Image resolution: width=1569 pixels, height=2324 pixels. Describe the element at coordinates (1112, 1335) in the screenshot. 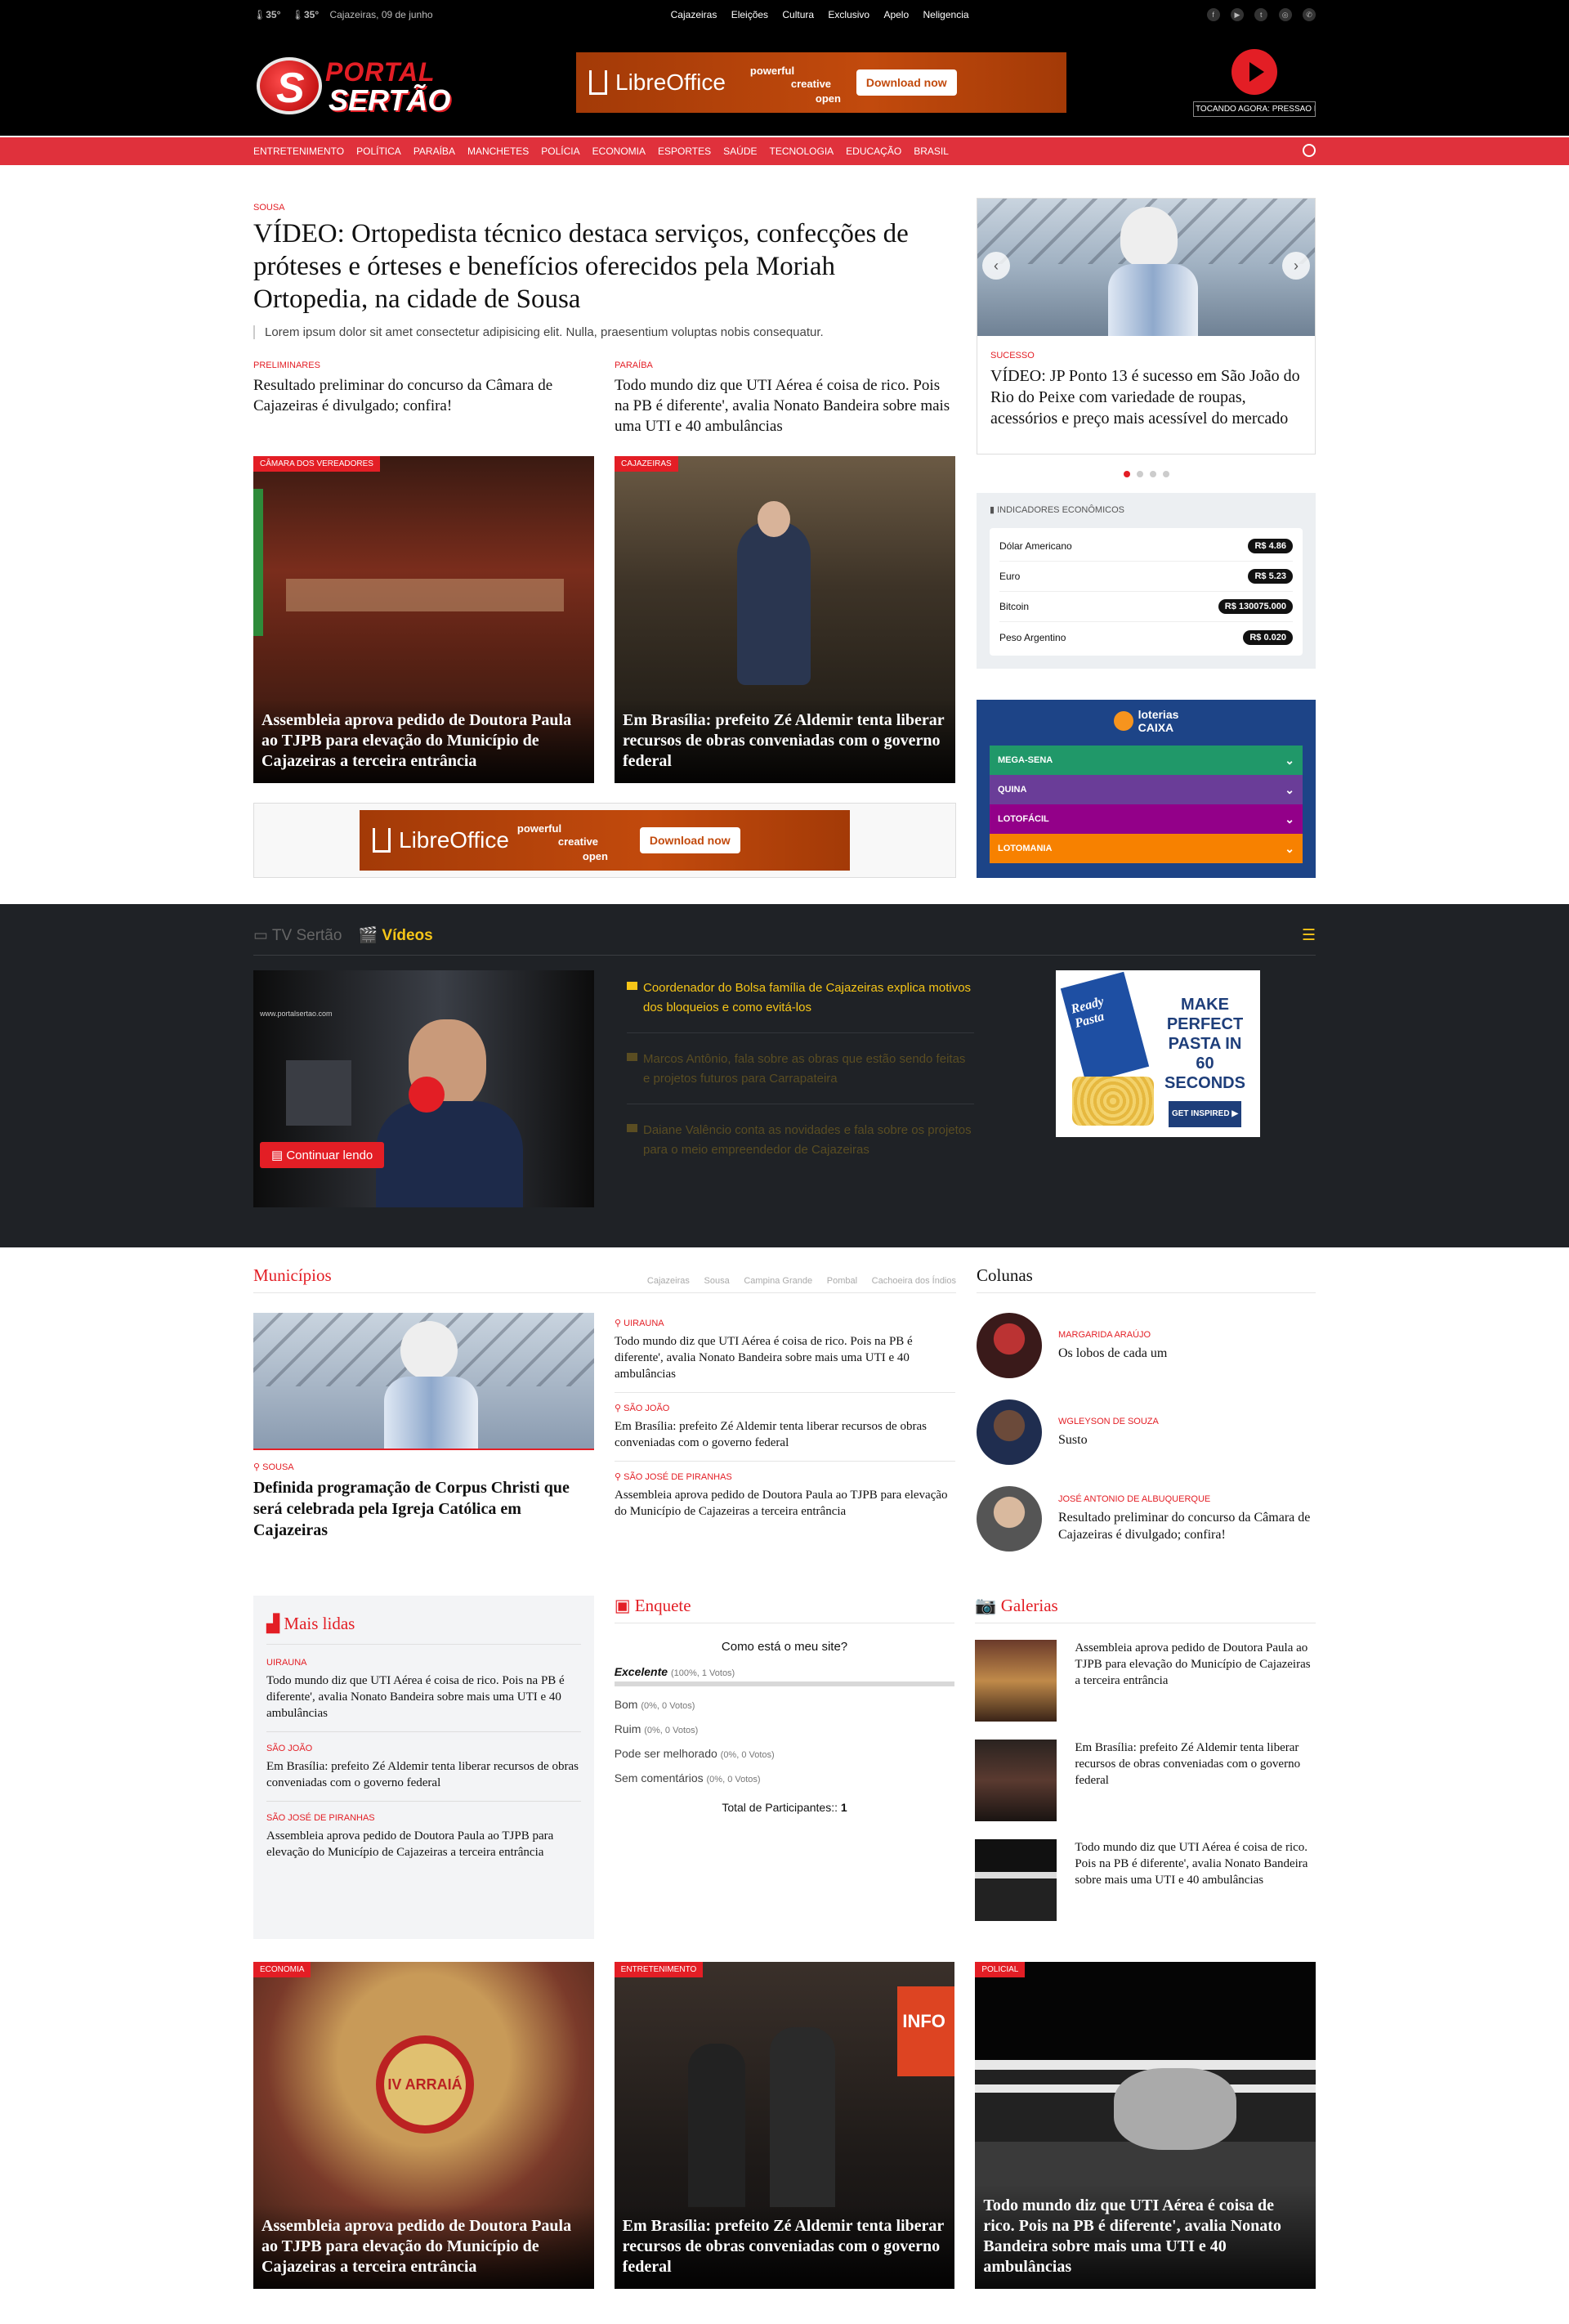

I see `column-author: MARGARIDA ARAÚJO` at that location.